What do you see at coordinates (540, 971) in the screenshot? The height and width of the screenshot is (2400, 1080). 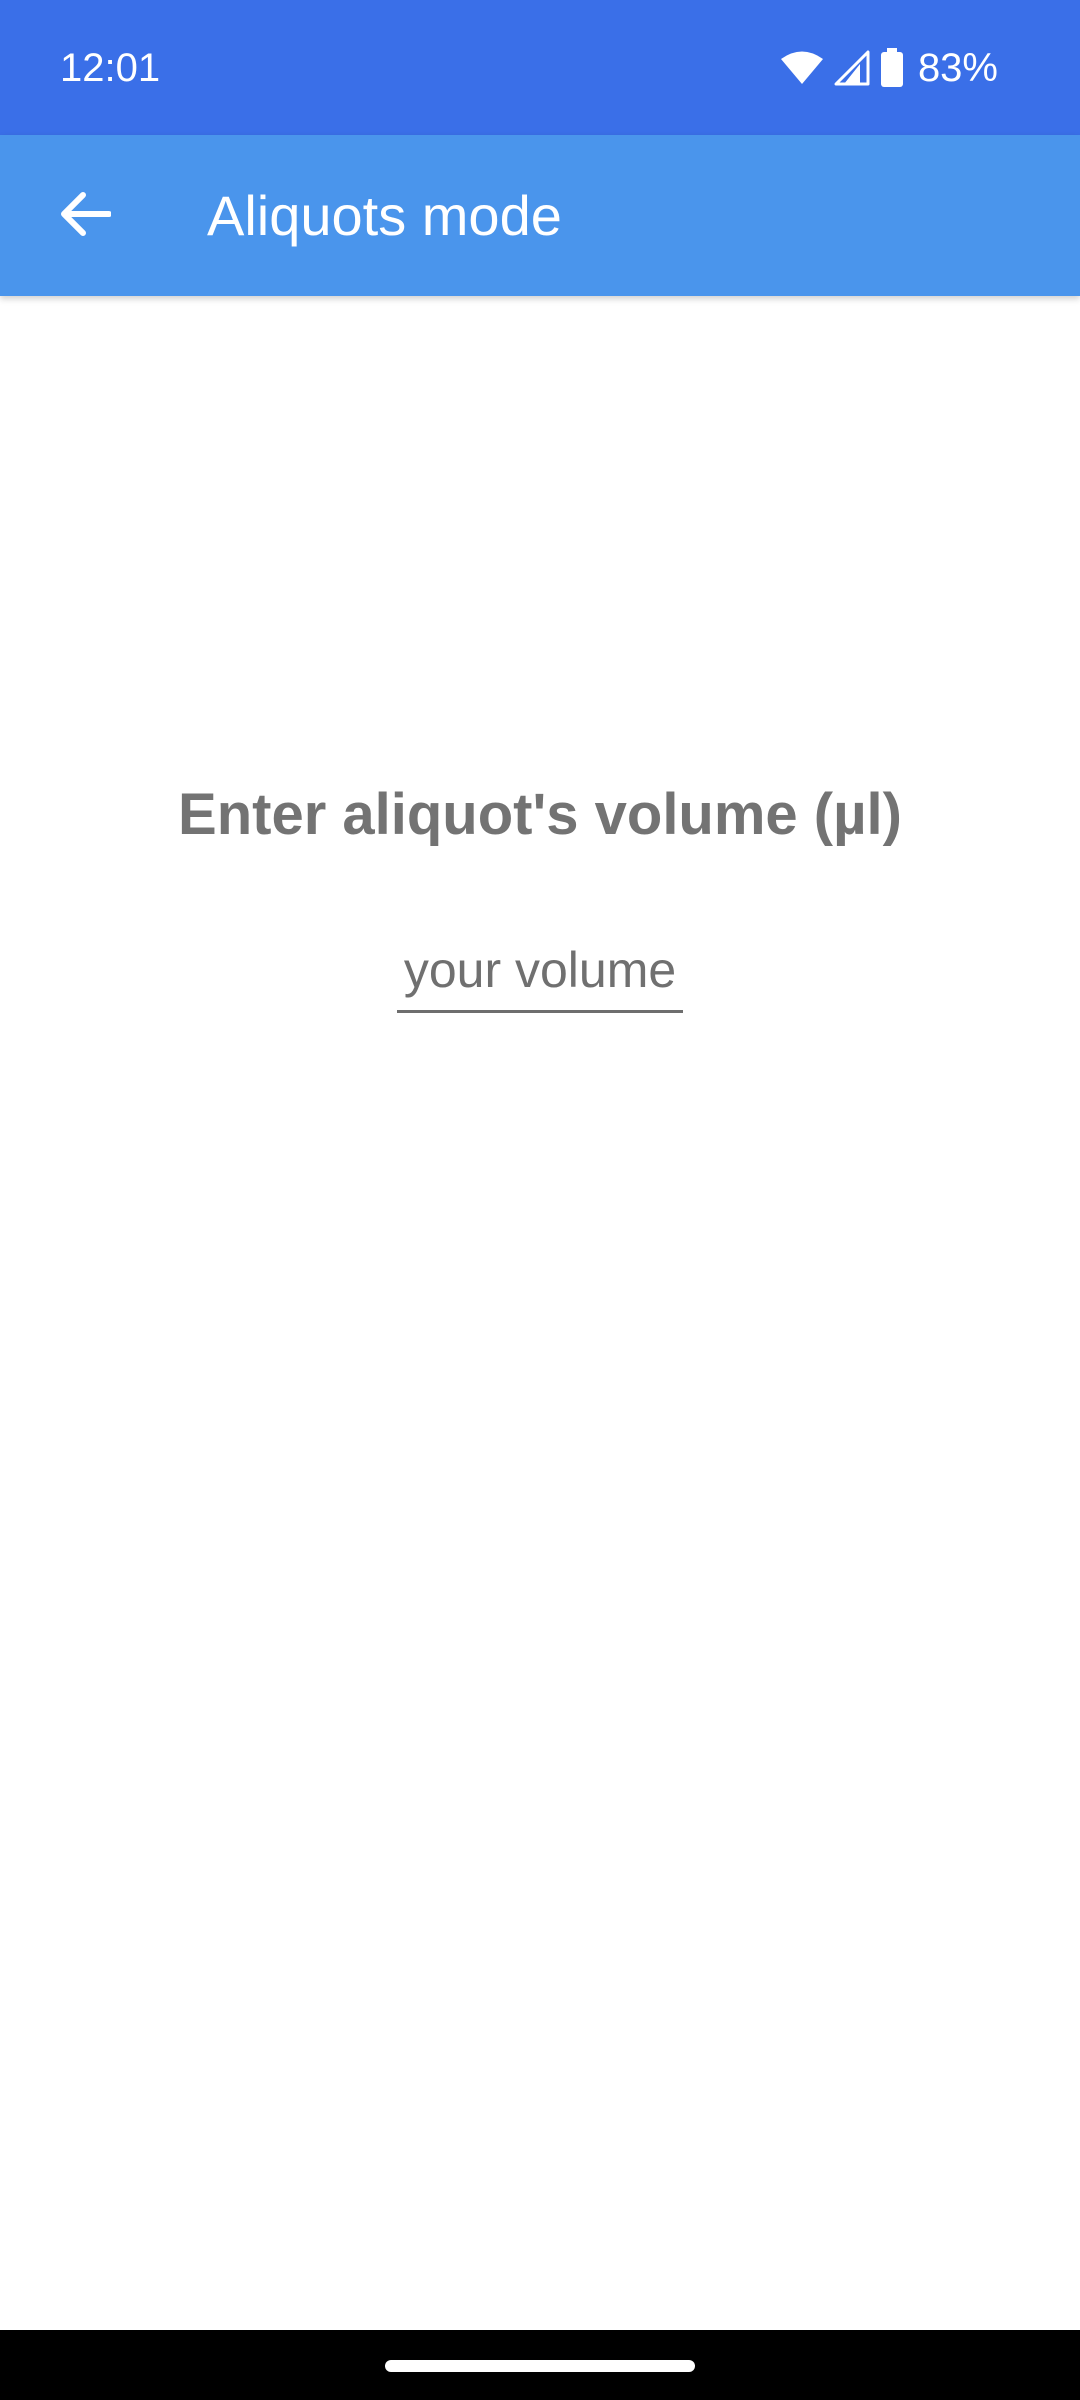 I see `volume-input` at bounding box center [540, 971].